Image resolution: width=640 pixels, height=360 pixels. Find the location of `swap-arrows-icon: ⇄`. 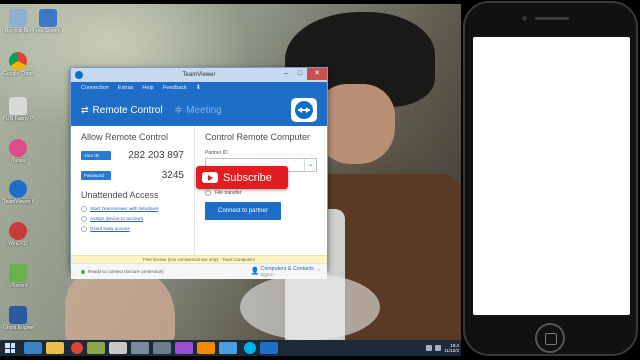

swap-arrows-icon: ⇄ is located at coordinates (85, 109).